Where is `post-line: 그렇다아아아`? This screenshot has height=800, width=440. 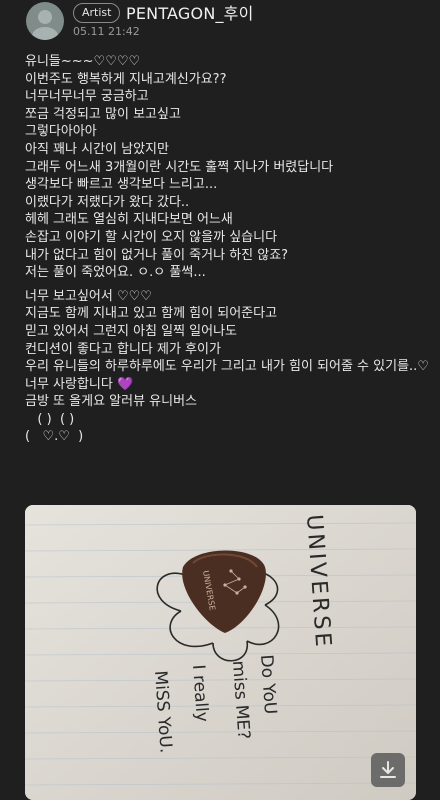
post-line: 그렇다아아아 is located at coordinates (61, 132).